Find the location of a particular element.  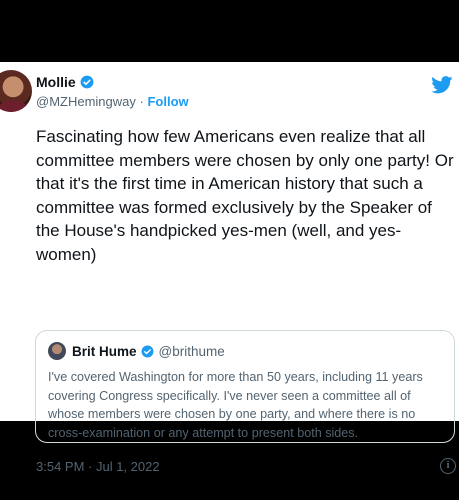

follow-button: Follow is located at coordinates (167, 101).